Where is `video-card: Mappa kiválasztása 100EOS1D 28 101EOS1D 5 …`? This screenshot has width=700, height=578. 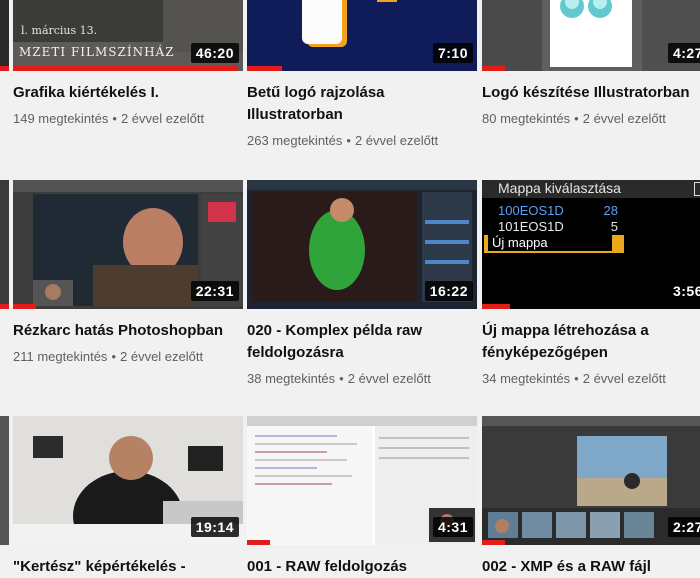
video-card: Mappa kiválasztása 100EOS1D 28 101EOS1D 5 … is located at coordinates (591, 284).